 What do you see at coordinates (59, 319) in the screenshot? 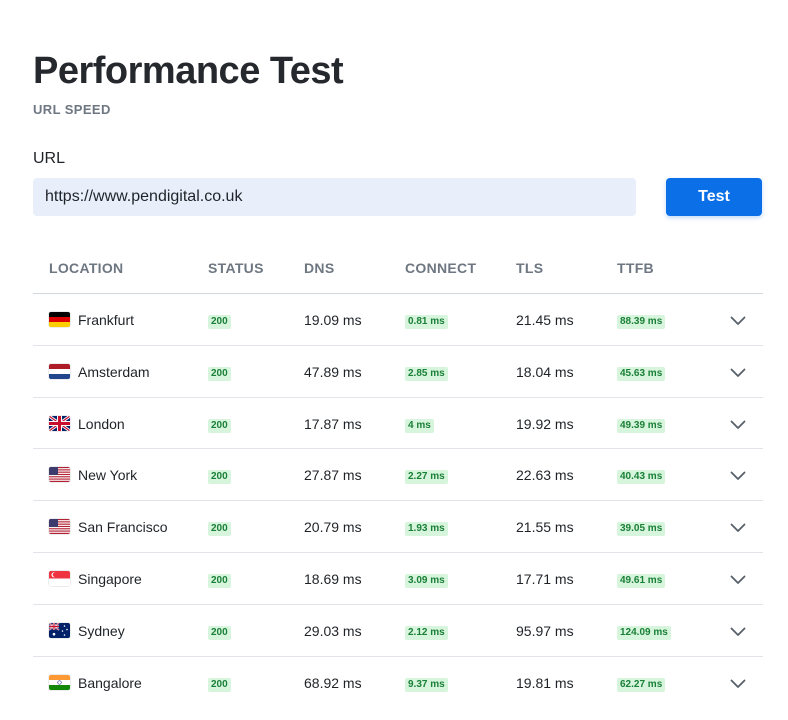
I see `germany-flag-icon` at bounding box center [59, 319].